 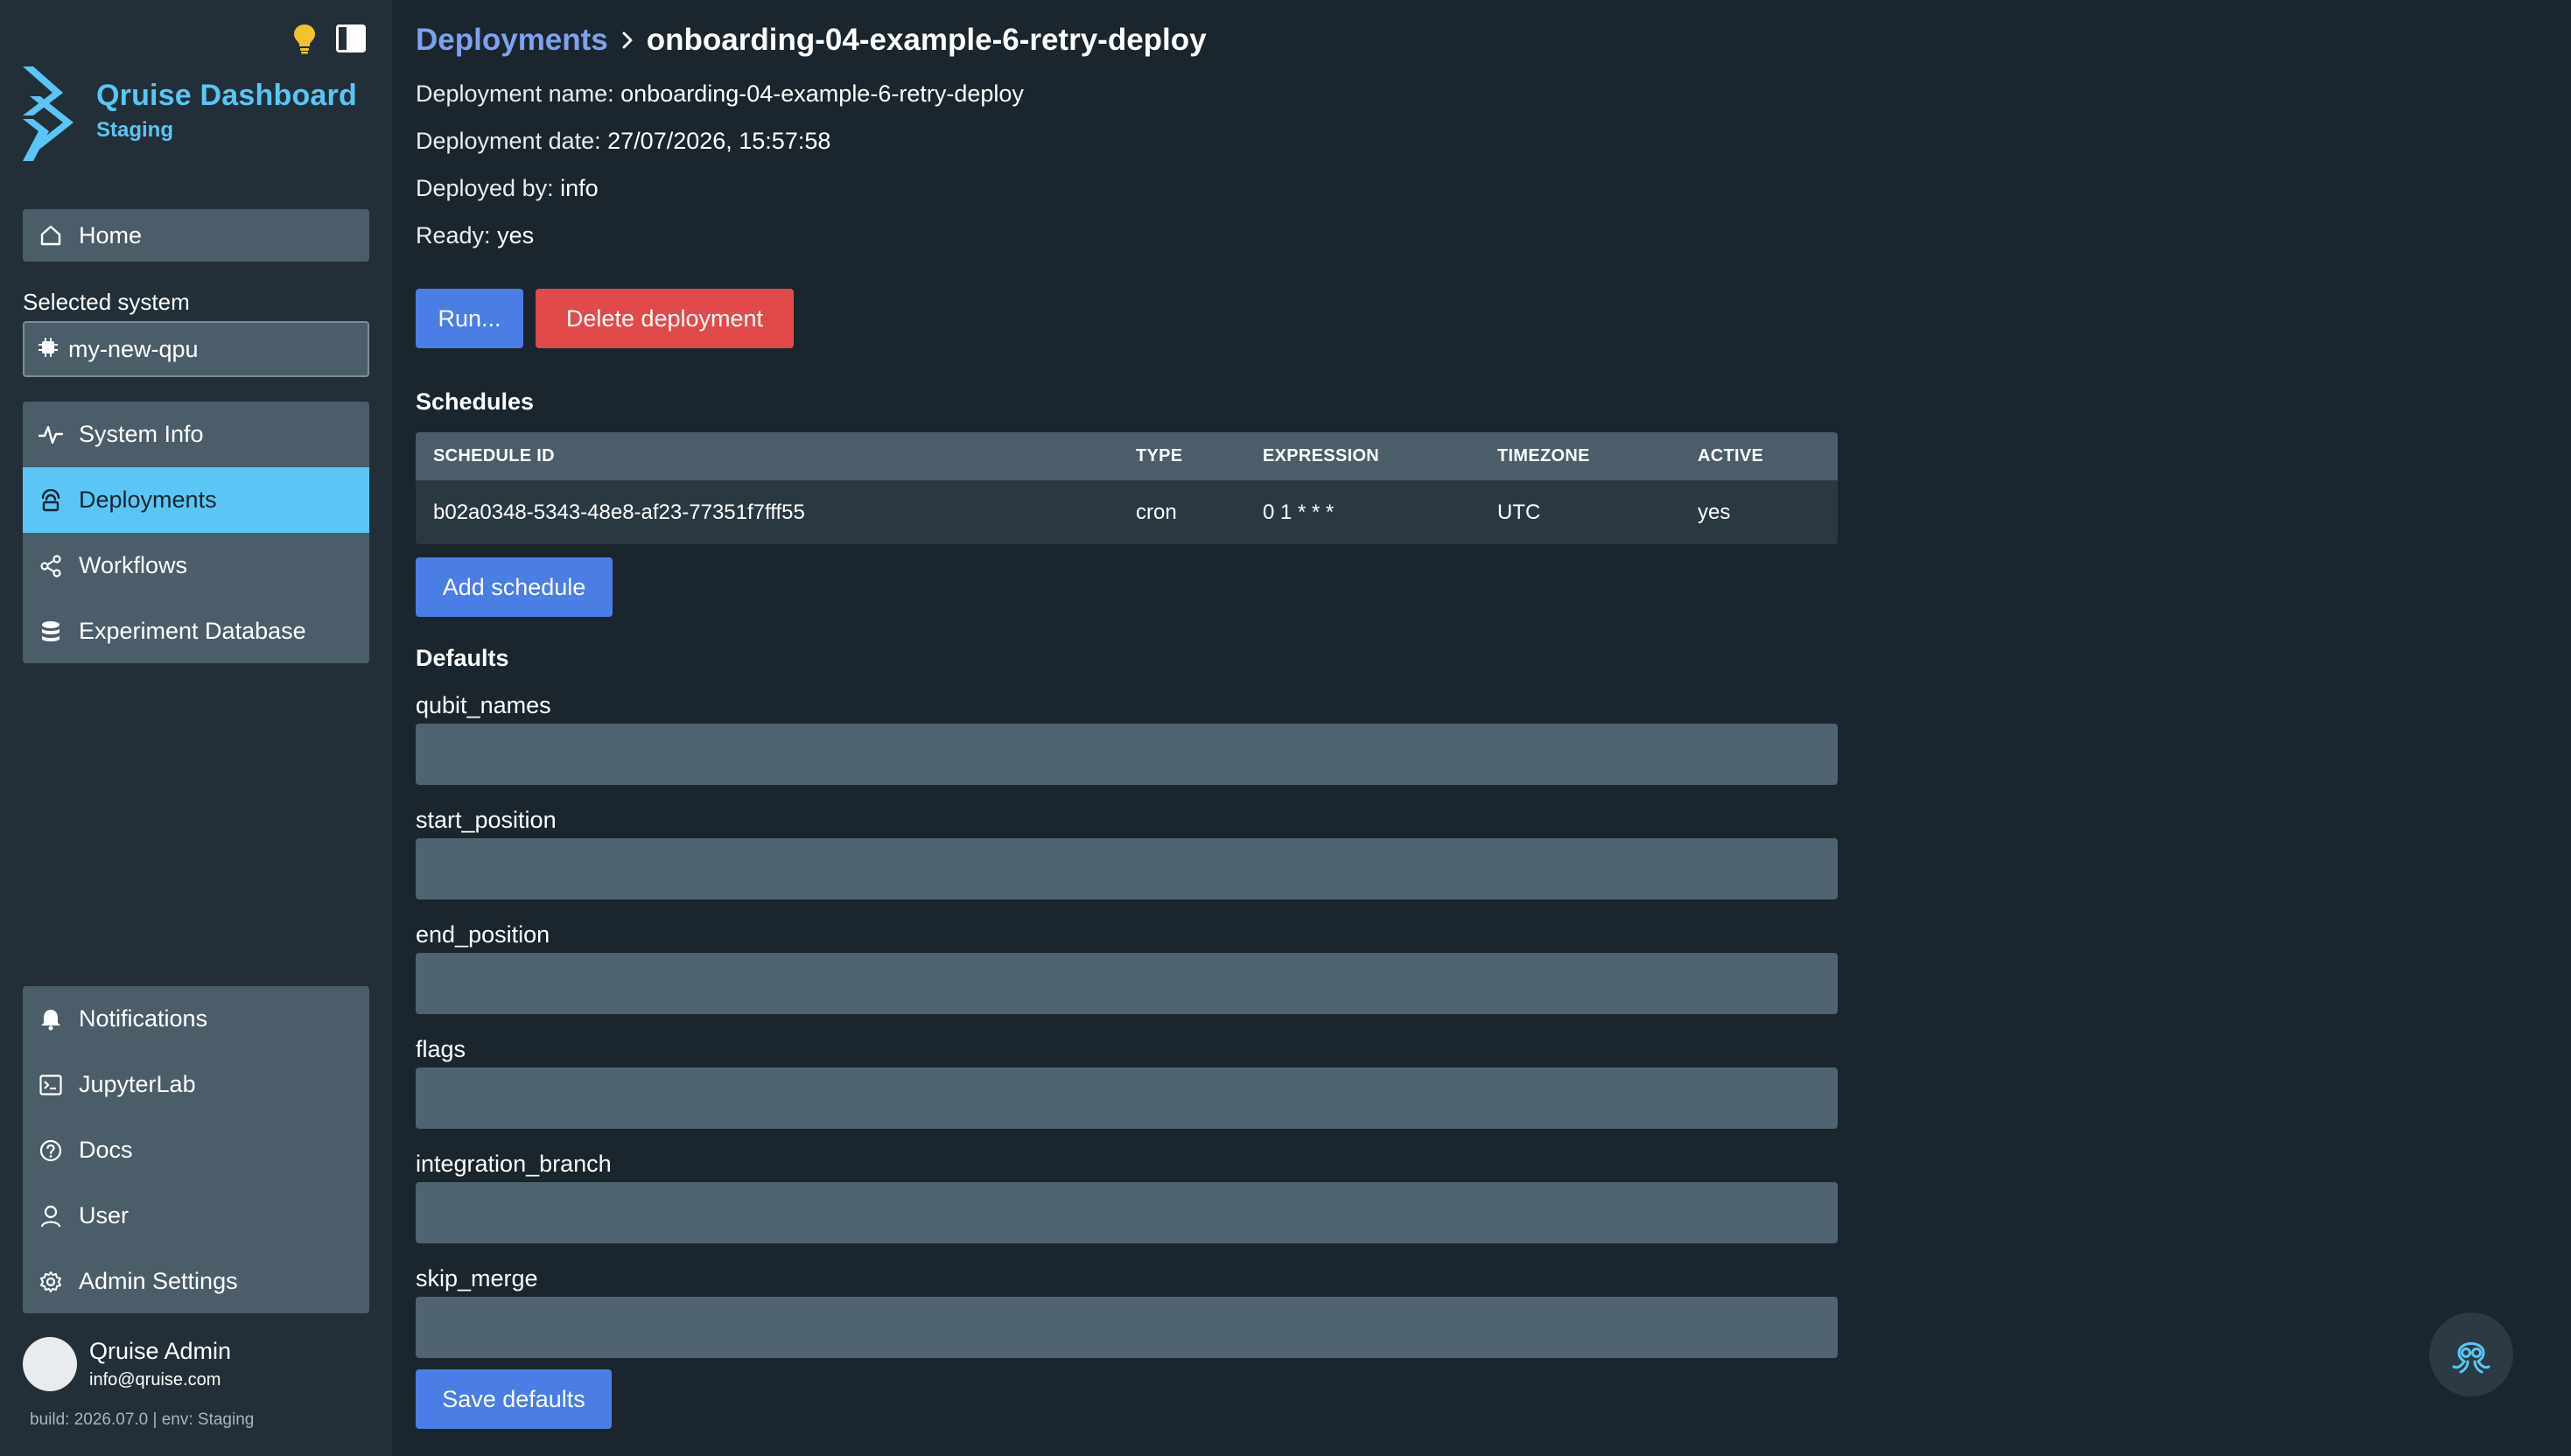 What do you see at coordinates (487, 820) in the screenshot?
I see `start-position-label: start_position` at bounding box center [487, 820].